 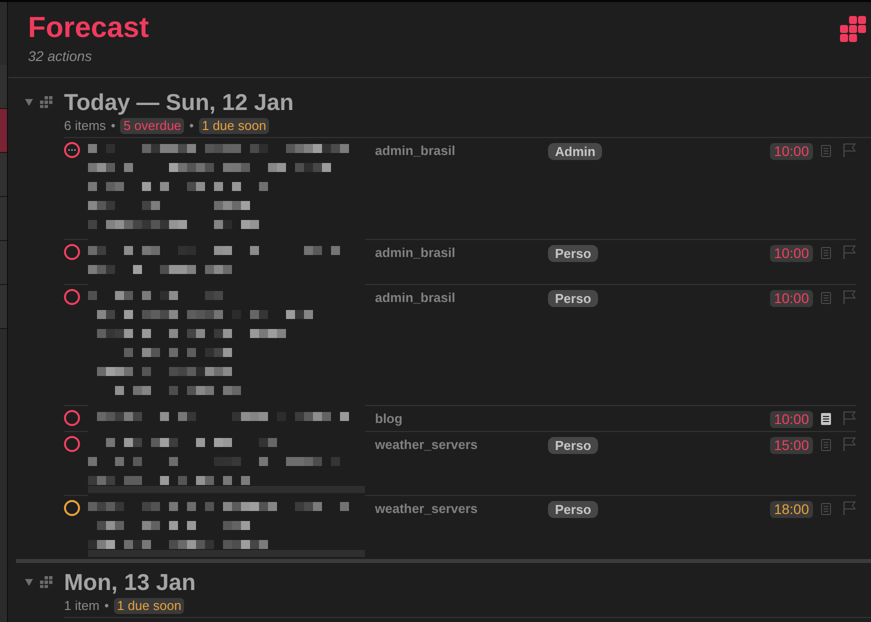 What do you see at coordinates (60, 56) in the screenshot?
I see `action-count: 32 actions` at bounding box center [60, 56].